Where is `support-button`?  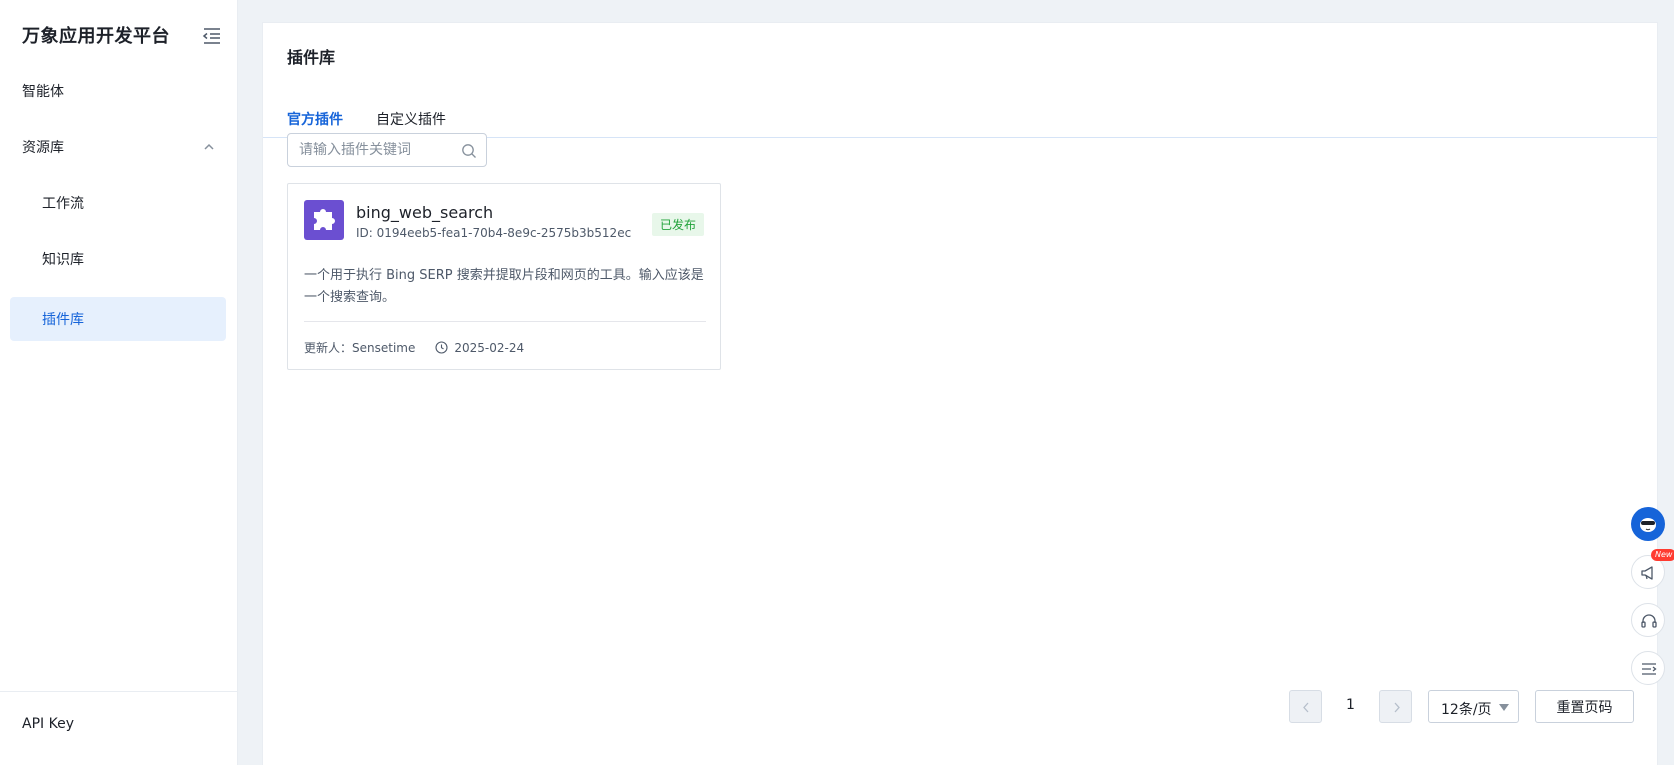 support-button is located at coordinates (1648, 620).